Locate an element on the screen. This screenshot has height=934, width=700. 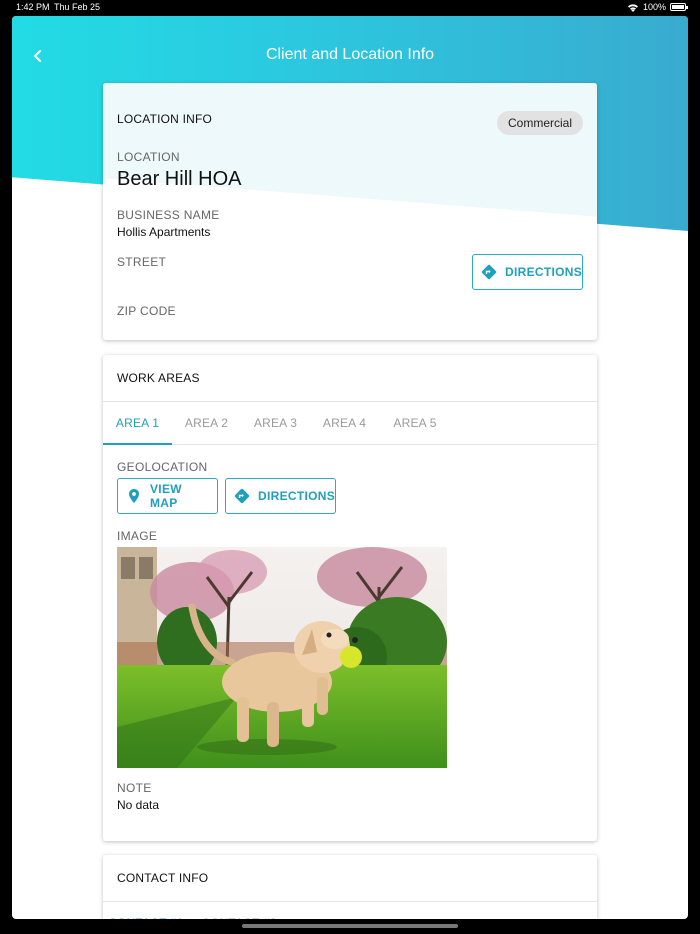
image-label: IMAGE is located at coordinates (137, 536).